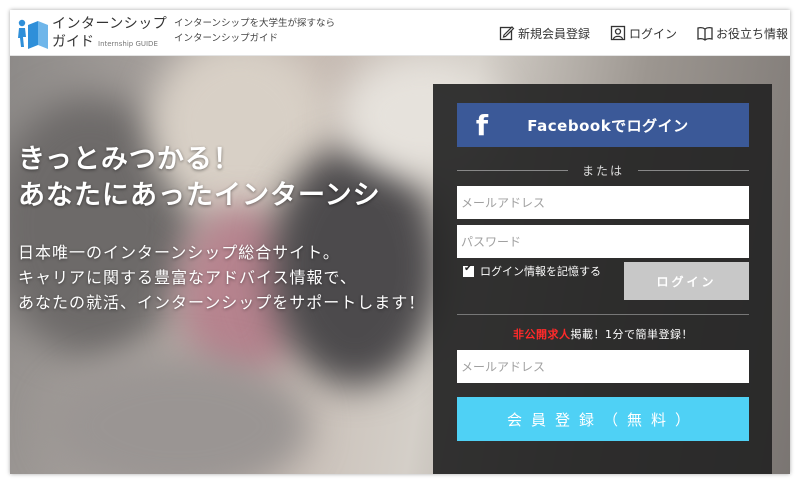 The height and width of the screenshot is (484, 800). Describe the element at coordinates (482, 125) in the screenshot. I see `facebook-icon: f` at that location.